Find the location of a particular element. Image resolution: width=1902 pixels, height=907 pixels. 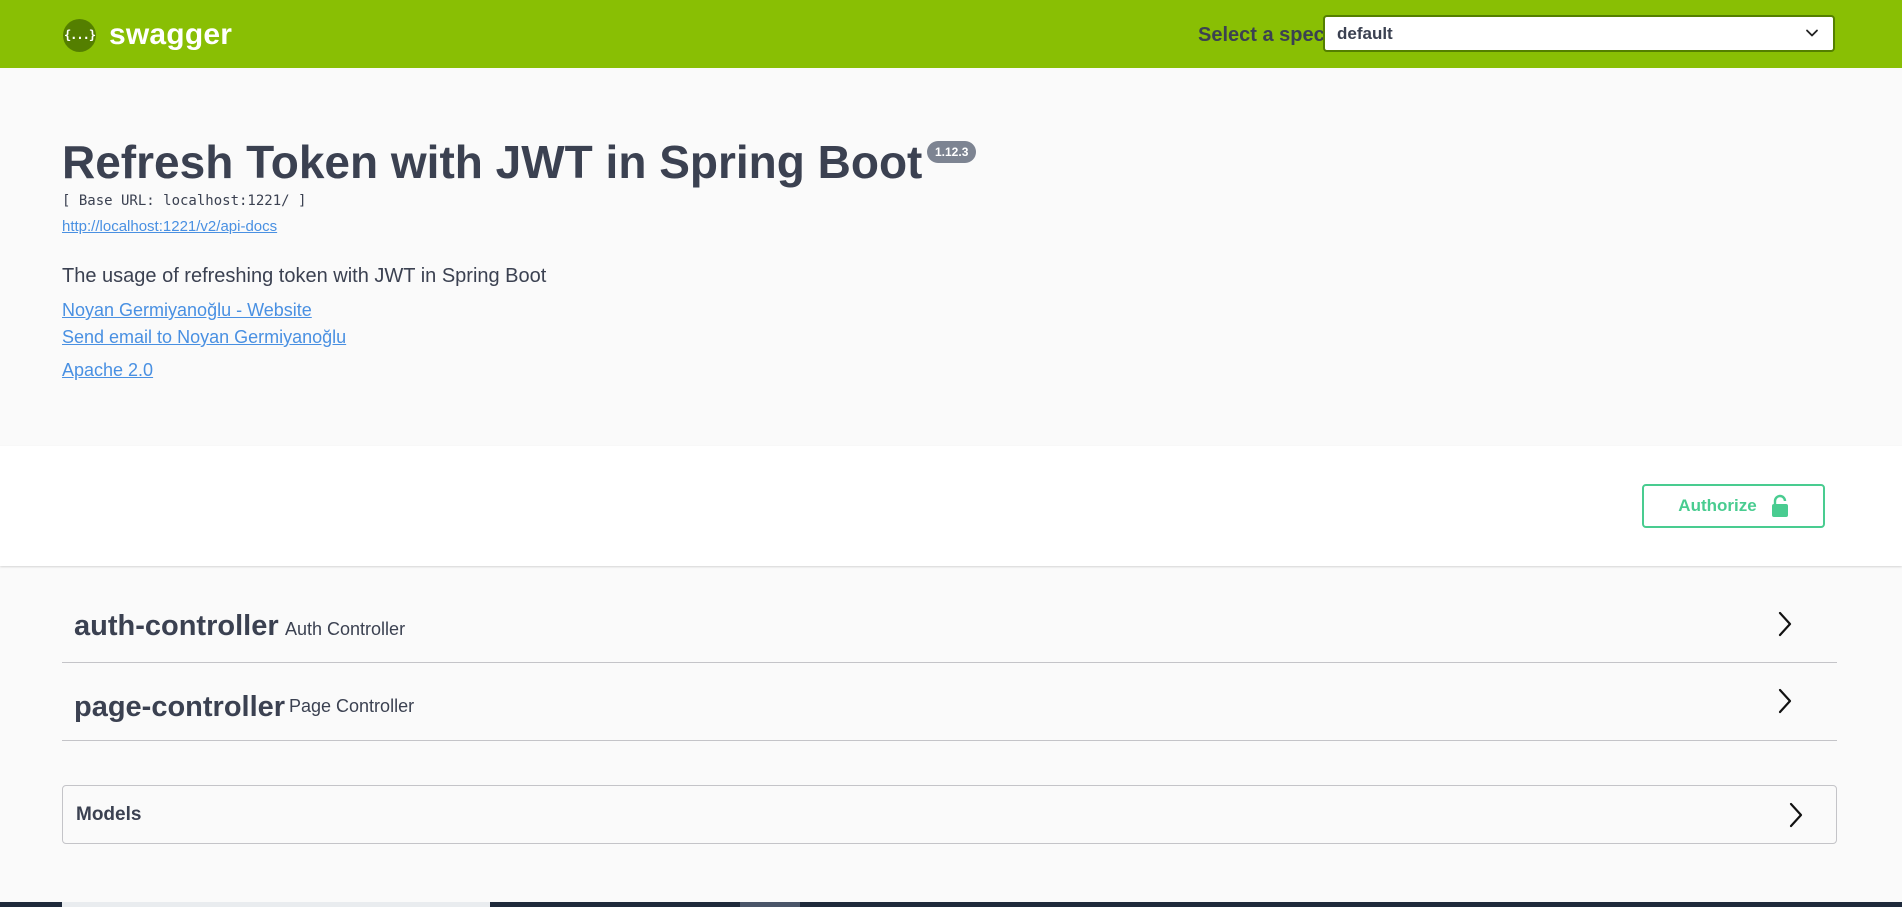

page-title: Refresh Token with JWT in Spring Boot is located at coordinates (492, 162).